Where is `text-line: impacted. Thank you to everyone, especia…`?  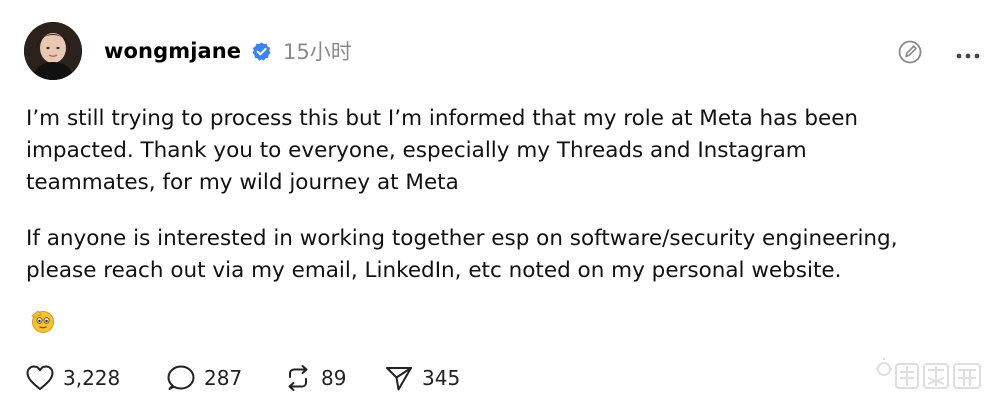 text-line: impacted. Thank you to everyone, especia… is located at coordinates (416, 150).